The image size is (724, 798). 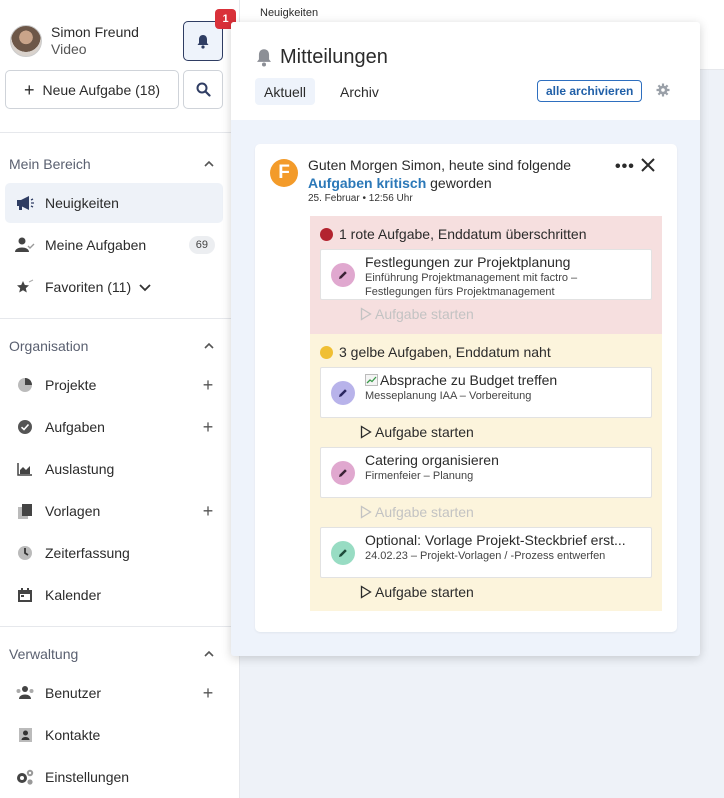 What do you see at coordinates (289, 13) in the screenshot?
I see `breadcrumb: Neuigkeiten` at bounding box center [289, 13].